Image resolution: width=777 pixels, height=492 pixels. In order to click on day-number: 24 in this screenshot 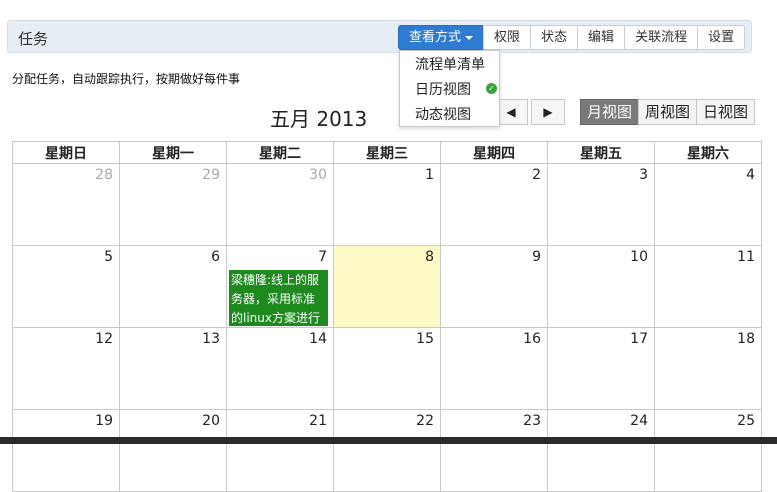, I will do `click(639, 421)`.